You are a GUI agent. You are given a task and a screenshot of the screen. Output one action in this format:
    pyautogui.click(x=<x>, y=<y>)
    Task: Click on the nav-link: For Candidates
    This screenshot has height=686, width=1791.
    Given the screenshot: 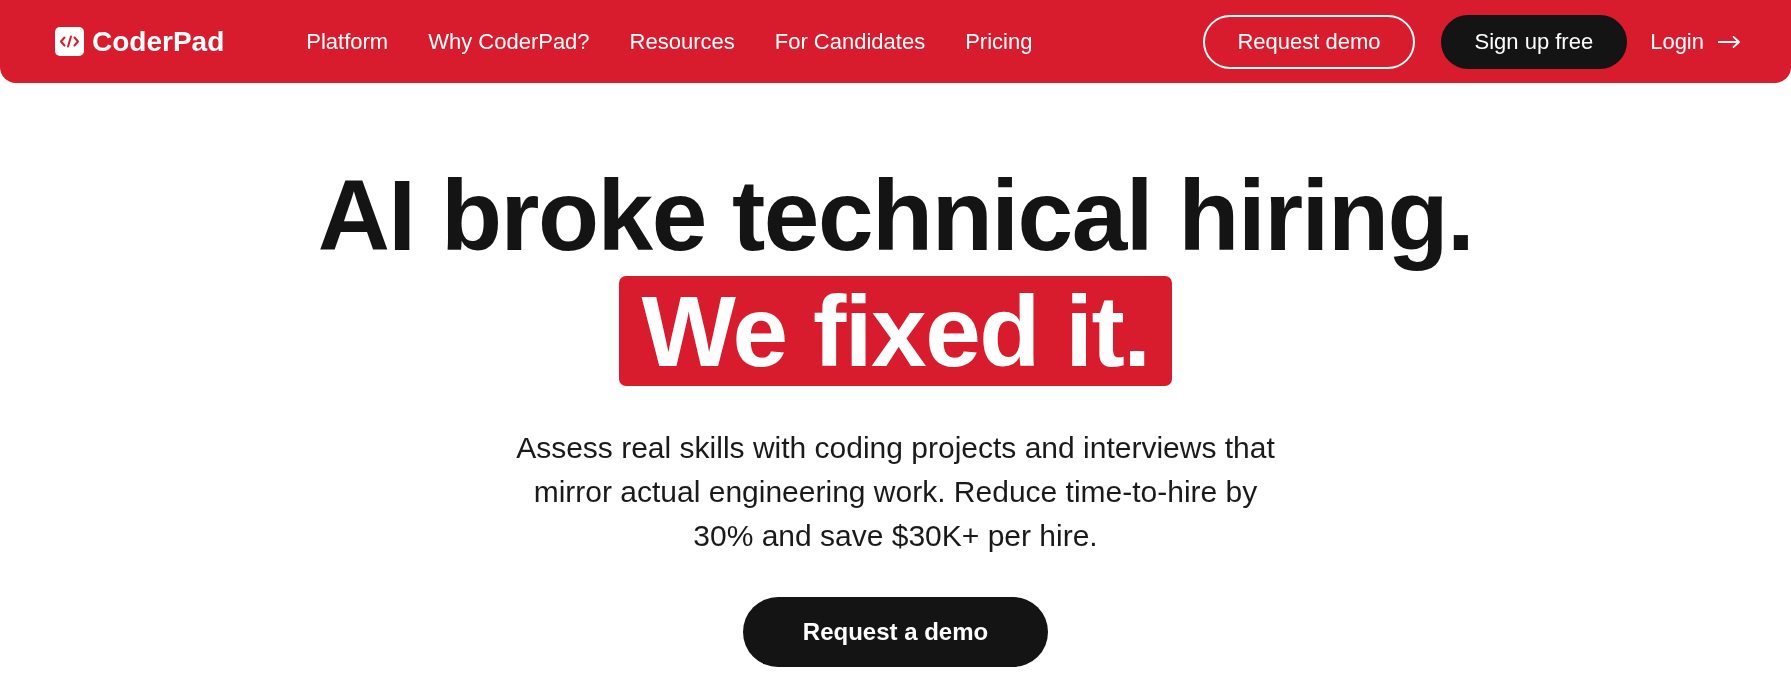 What is the action you would take?
    pyautogui.click(x=850, y=41)
    